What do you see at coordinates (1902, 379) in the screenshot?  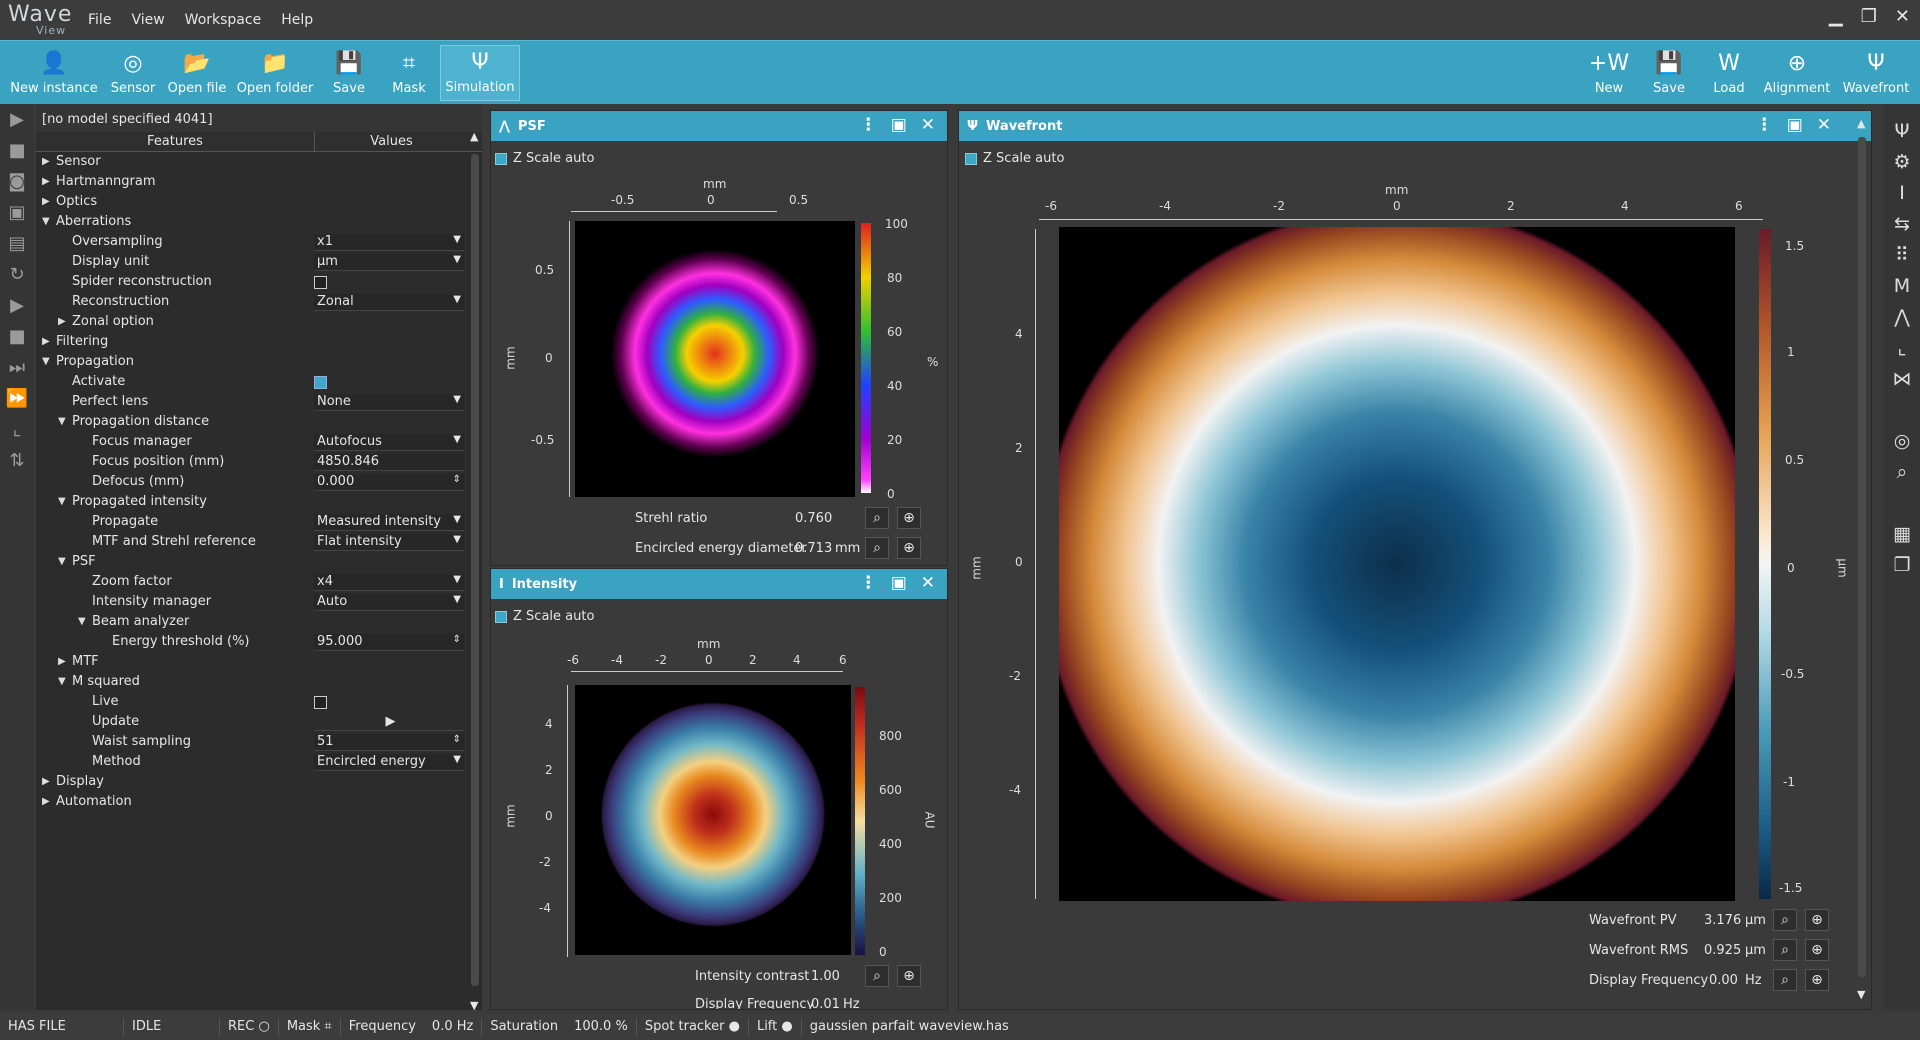 I see `beam-icon: ⋈` at bounding box center [1902, 379].